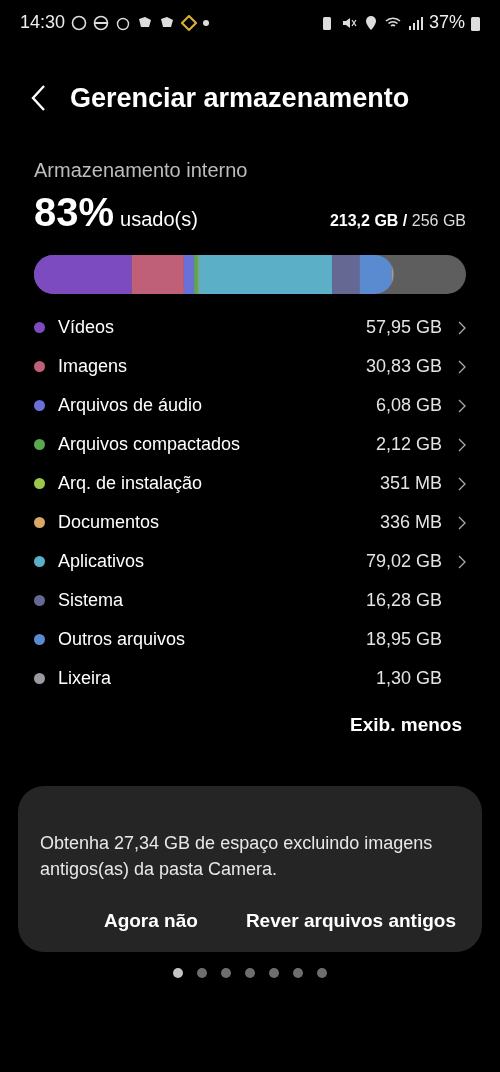 The width and height of the screenshot is (500, 1072). I want to click on back-icon, so click(38, 98).